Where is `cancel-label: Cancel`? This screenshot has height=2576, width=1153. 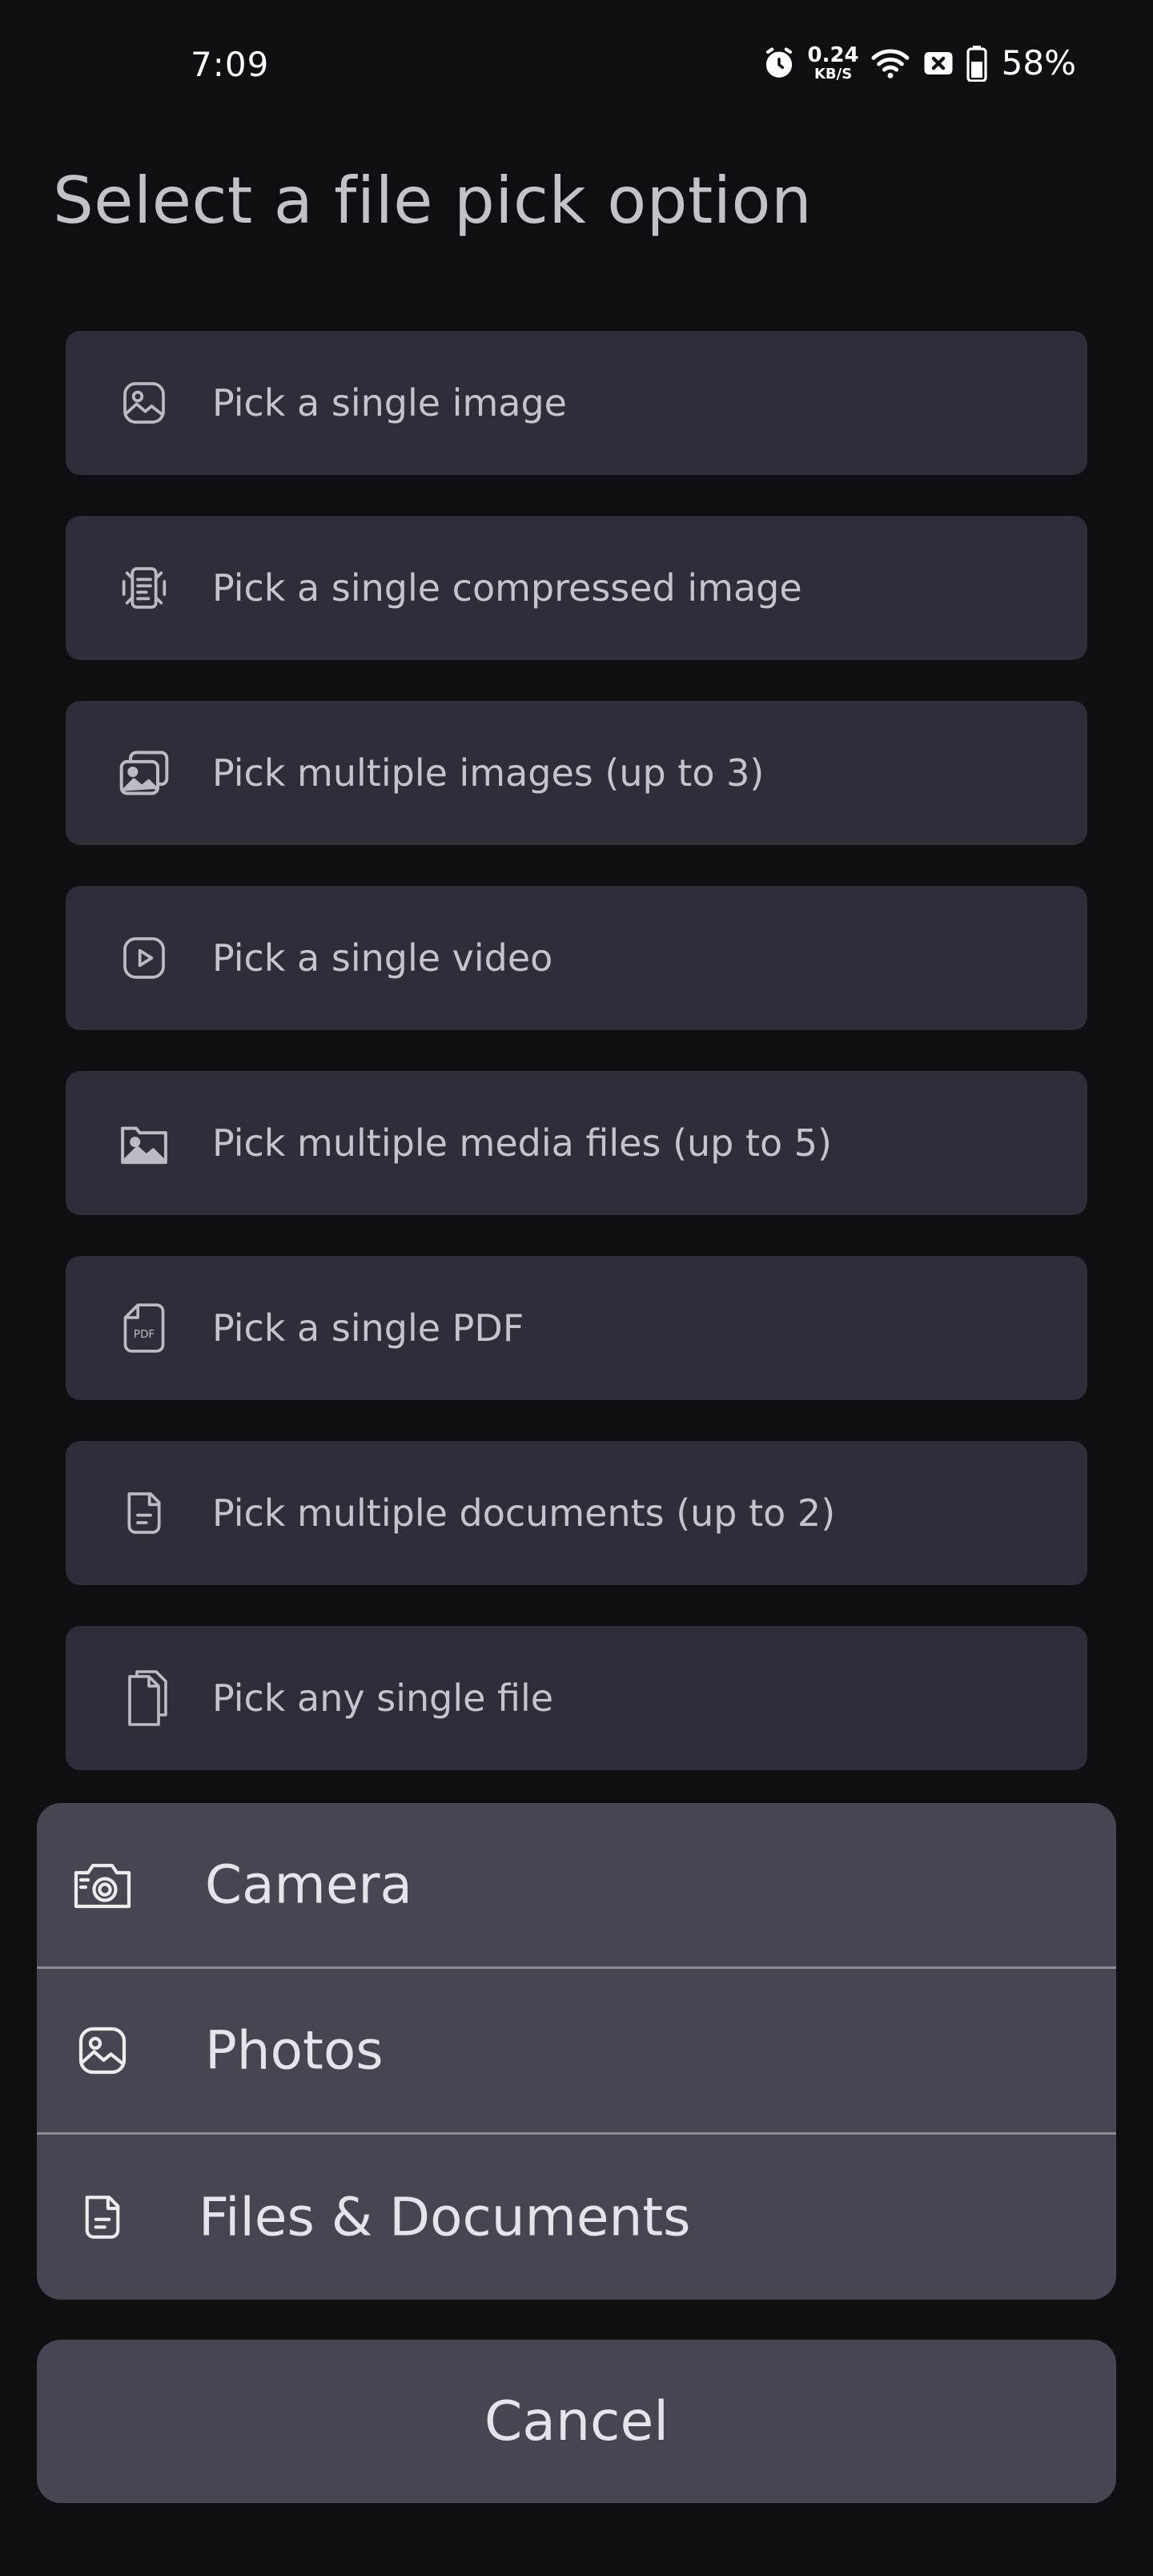
cancel-label: Cancel is located at coordinates (576, 2421).